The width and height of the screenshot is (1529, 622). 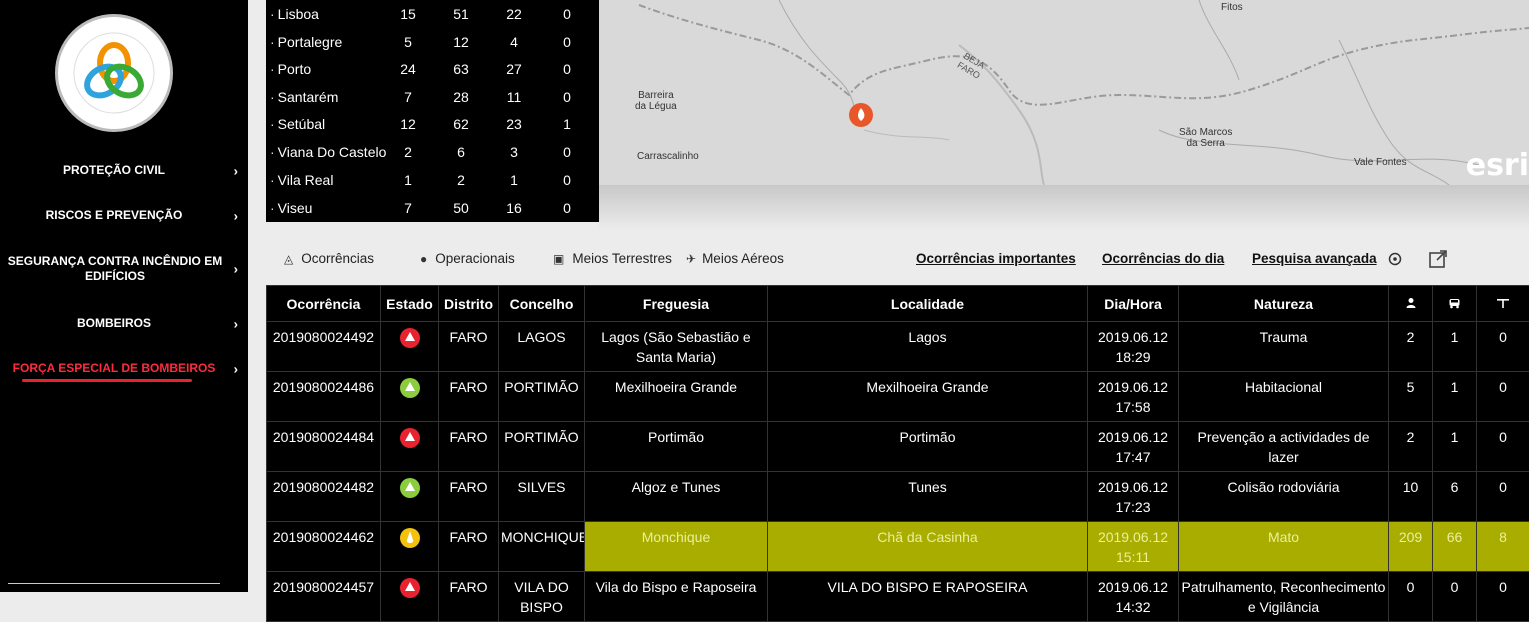 What do you see at coordinates (290, 69) in the screenshot?
I see `district-name: Porto` at bounding box center [290, 69].